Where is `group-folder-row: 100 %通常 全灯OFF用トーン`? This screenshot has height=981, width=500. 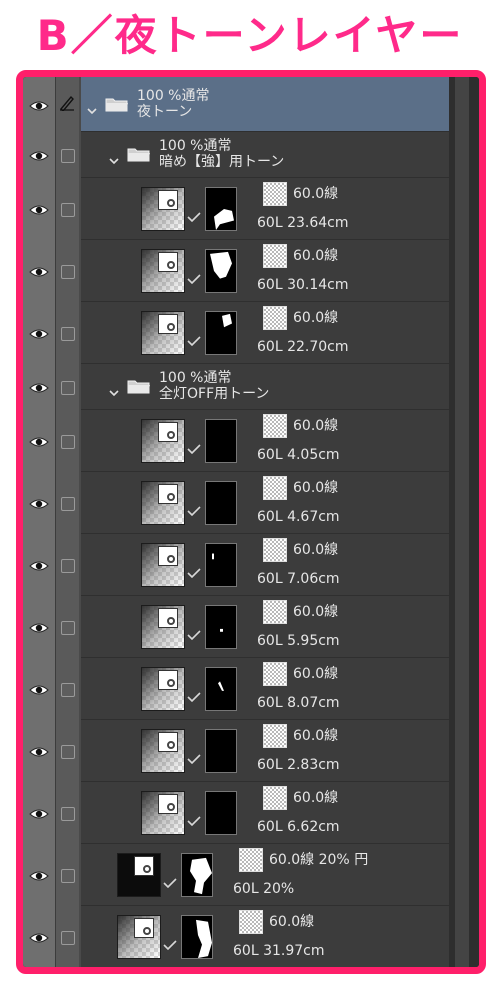 group-folder-row: 100 %通常 全灯OFF用トーン is located at coordinates (236, 387).